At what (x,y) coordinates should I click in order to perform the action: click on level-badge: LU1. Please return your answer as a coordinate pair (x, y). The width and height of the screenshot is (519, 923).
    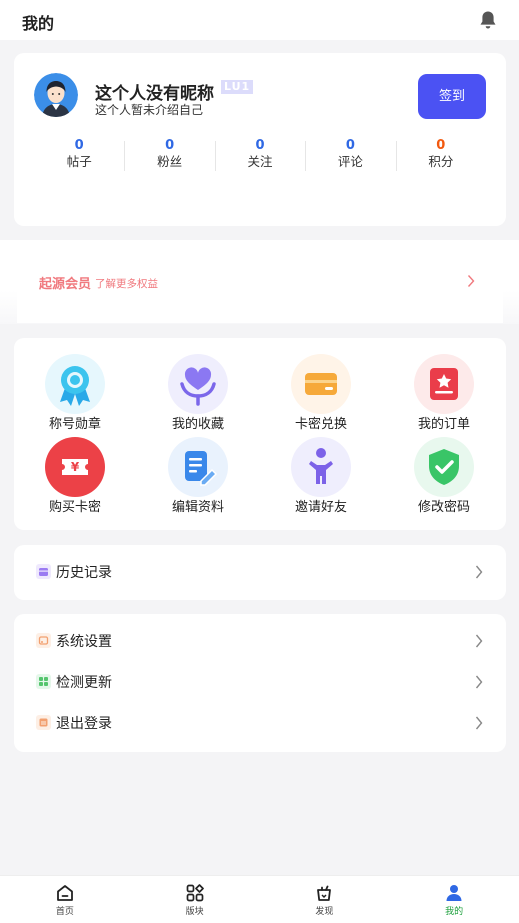
    Looking at the image, I should click on (237, 87).